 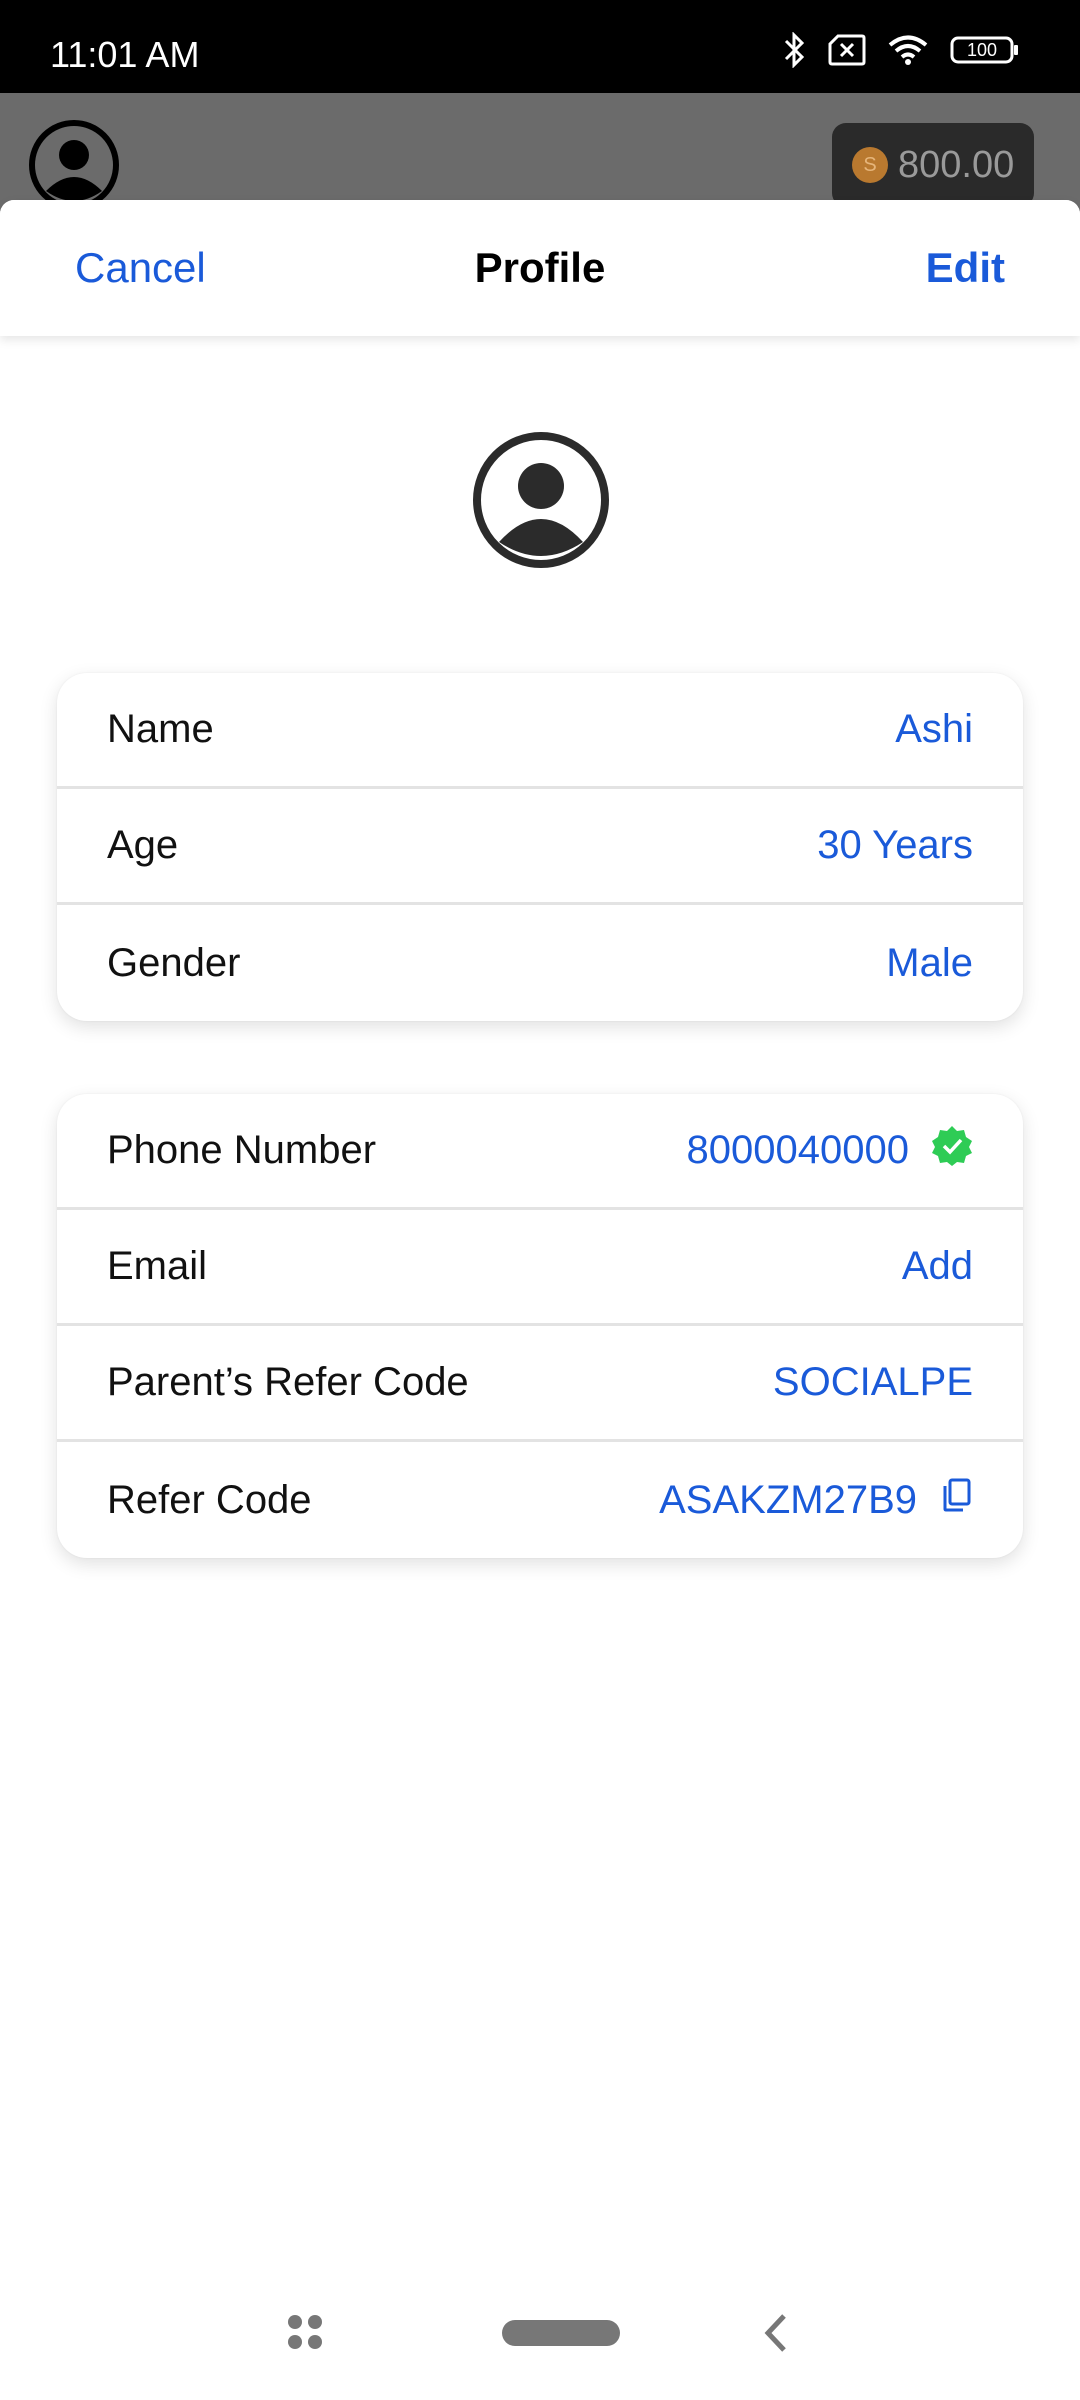 I want to click on add-email-button: Add, so click(x=937, y=1266).